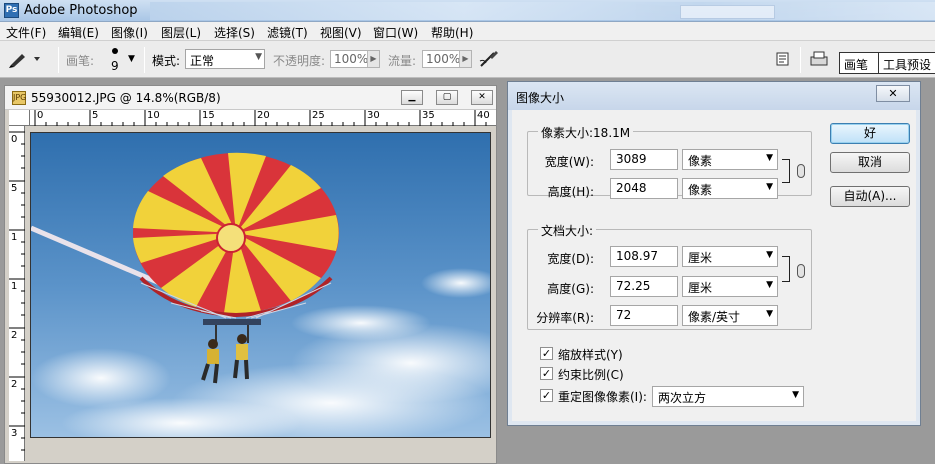 The image size is (935, 464). Describe the element at coordinates (714, 317) in the screenshot. I see `resolution-unit: 像素/英寸` at that location.